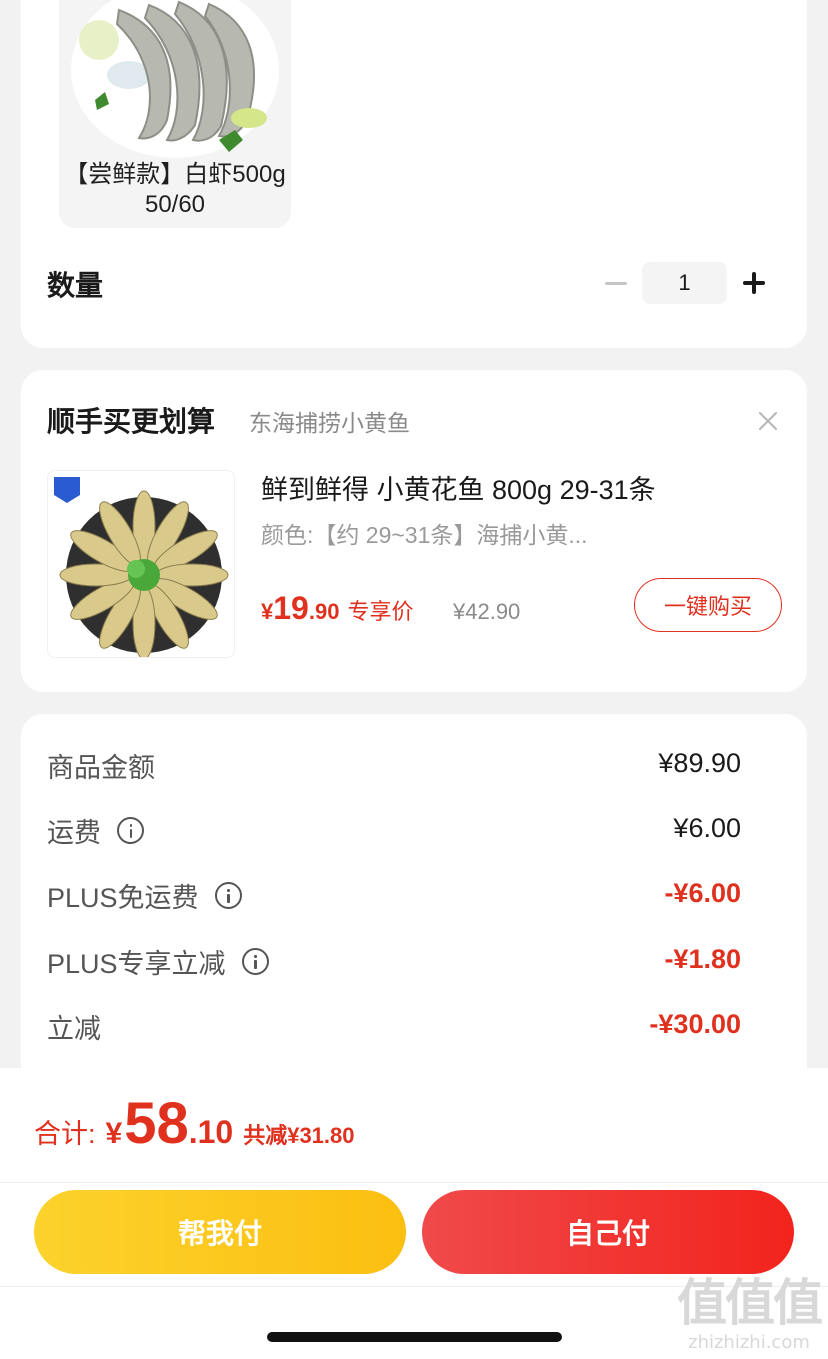 The height and width of the screenshot is (1359, 828). What do you see at coordinates (74, 833) in the screenshot?
I see `summary-label: 运费` at bounding box center [74, 833].